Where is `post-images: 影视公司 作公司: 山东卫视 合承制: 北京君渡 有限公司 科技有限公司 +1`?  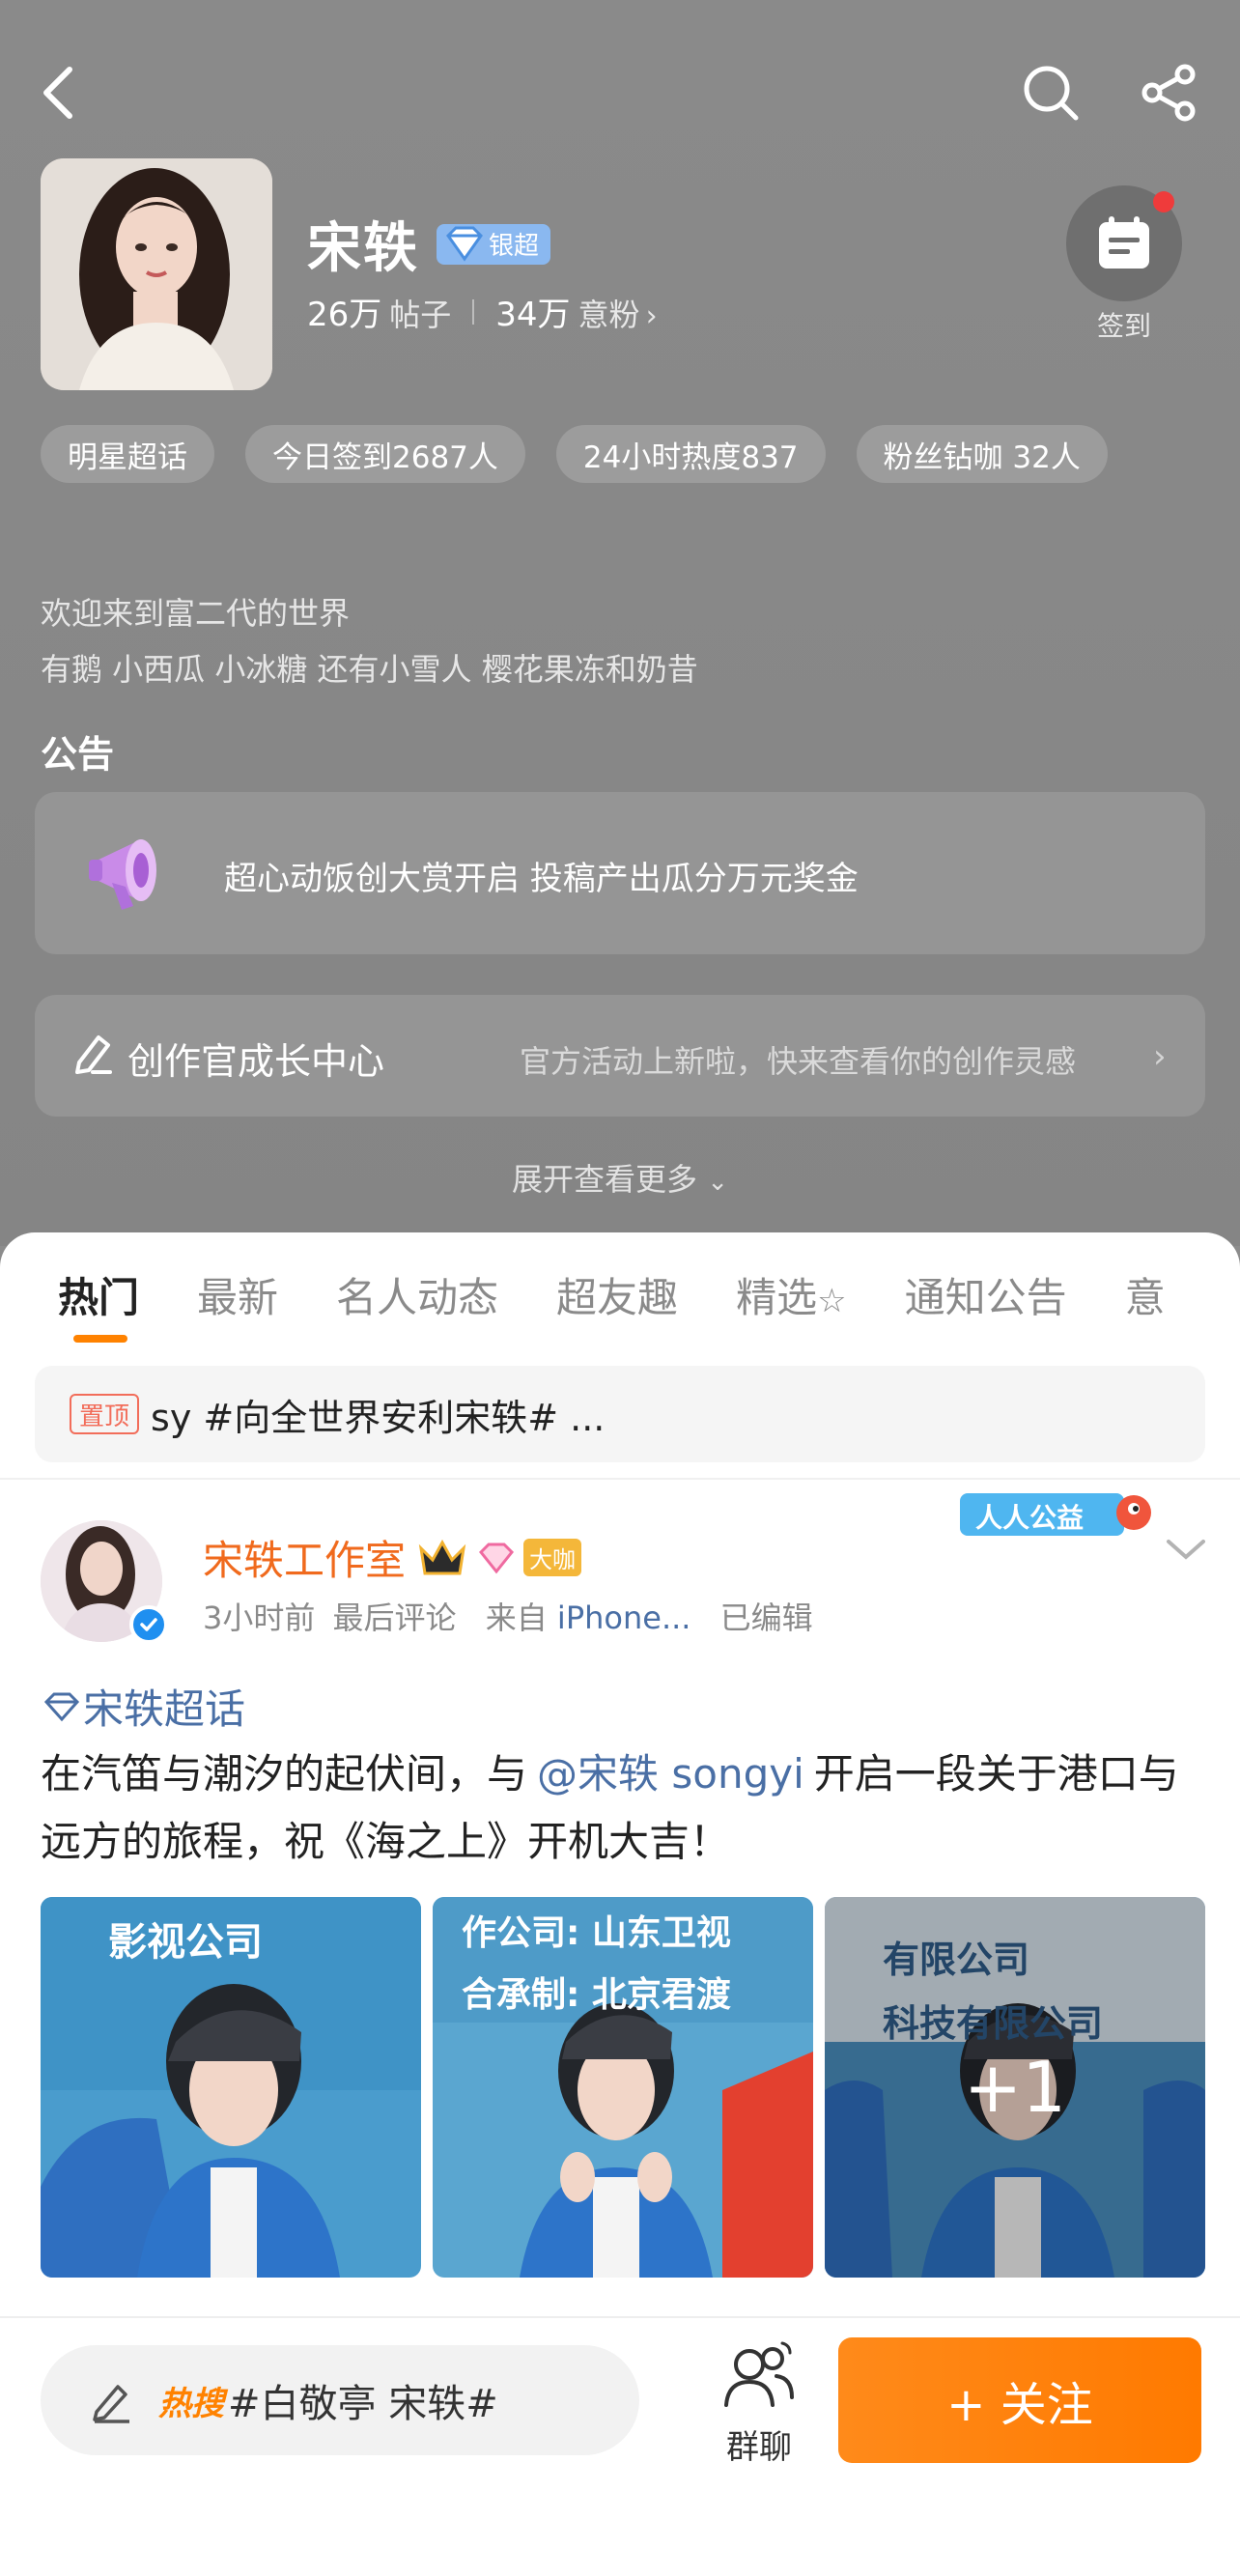
post-images: 影视公司 作公司: 山东卫视 合承制: 北京君渡 有限公司 科技有限公司 +1 is located at coordinates (623, 2087).